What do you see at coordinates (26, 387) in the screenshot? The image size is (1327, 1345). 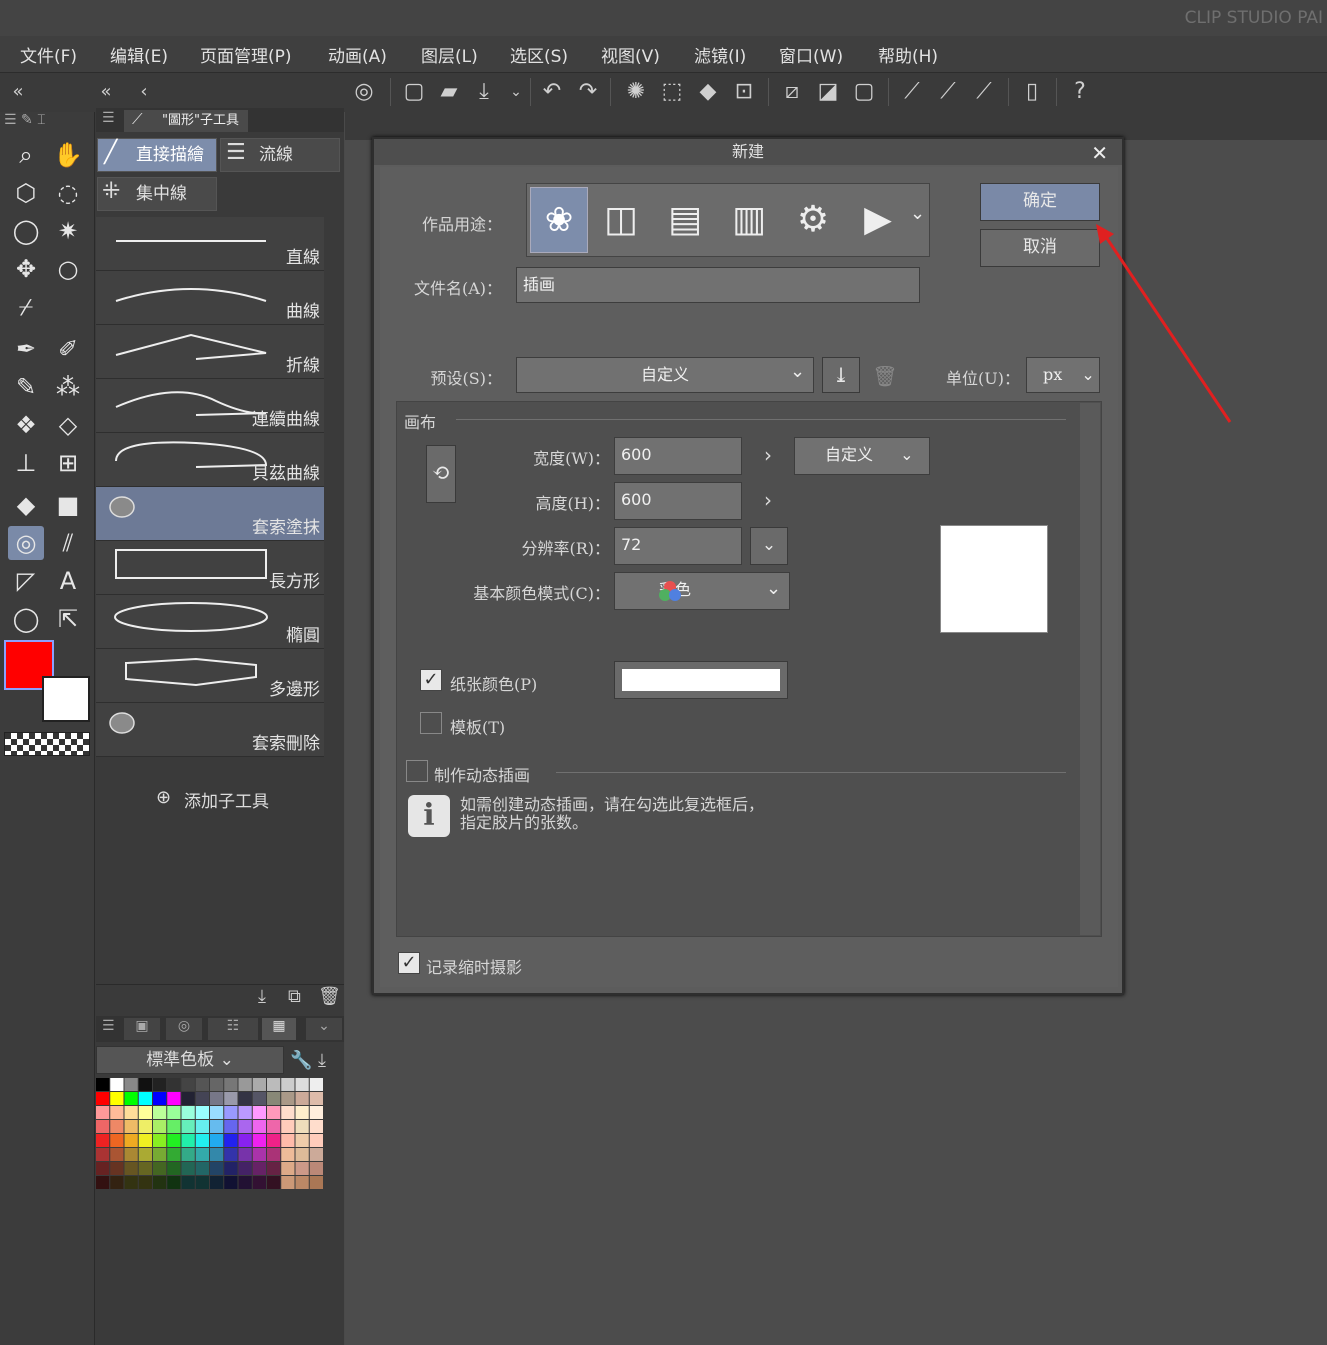 I see `brush-icon: ✎` at bounding box center [26, 387].